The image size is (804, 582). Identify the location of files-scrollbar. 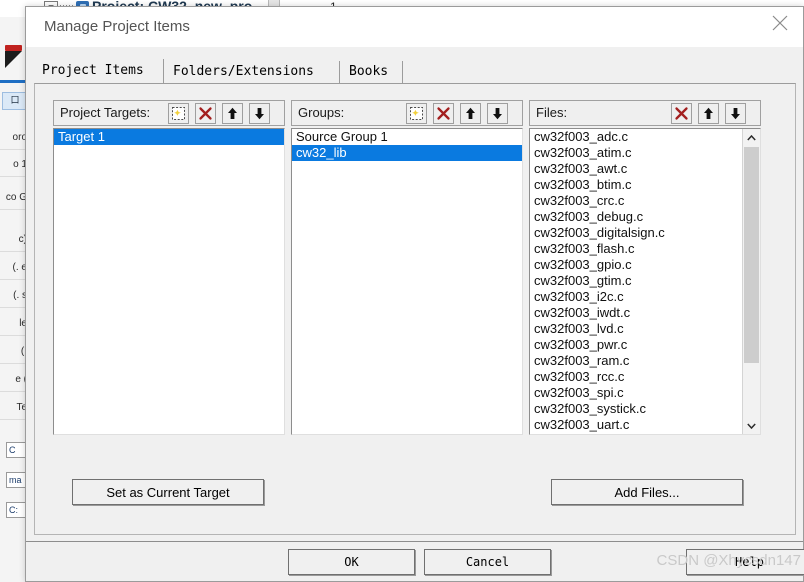
(751, 281).